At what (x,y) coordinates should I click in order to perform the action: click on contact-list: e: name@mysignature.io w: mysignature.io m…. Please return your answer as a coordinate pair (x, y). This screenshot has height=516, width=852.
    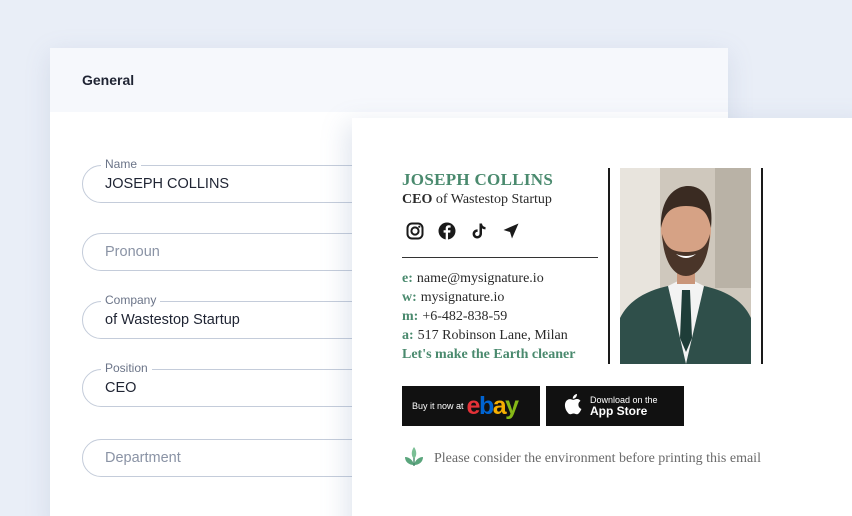
    Looking at the image, I should click on (488, 316).